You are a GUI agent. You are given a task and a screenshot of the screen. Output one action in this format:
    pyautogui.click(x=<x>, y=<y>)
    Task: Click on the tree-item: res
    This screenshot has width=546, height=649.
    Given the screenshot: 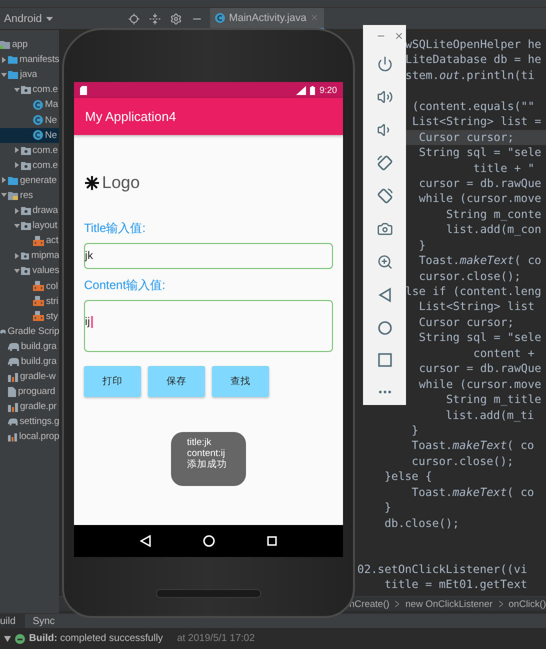 What is the action you would take?
    pyautogui.click(x=30, y=196)
    